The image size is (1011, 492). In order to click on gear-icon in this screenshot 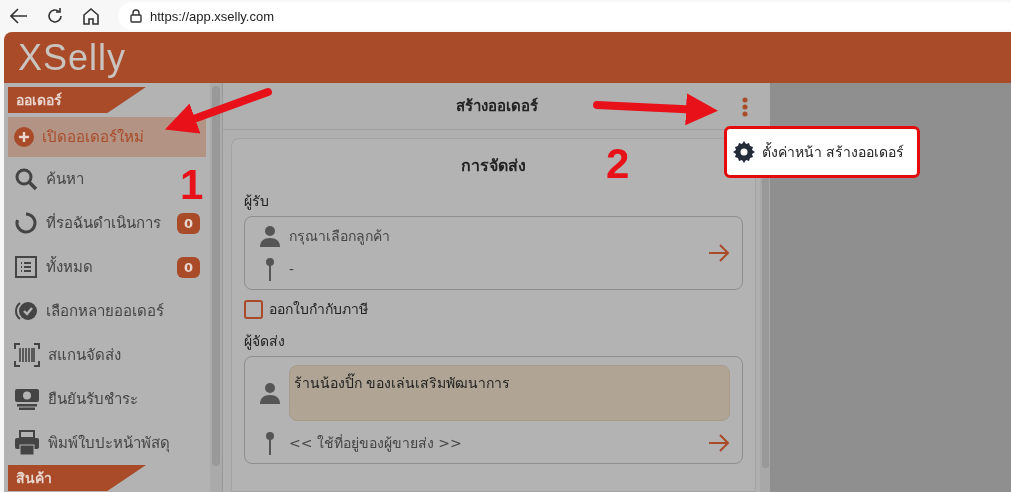, I will do `click(744, 152)`.